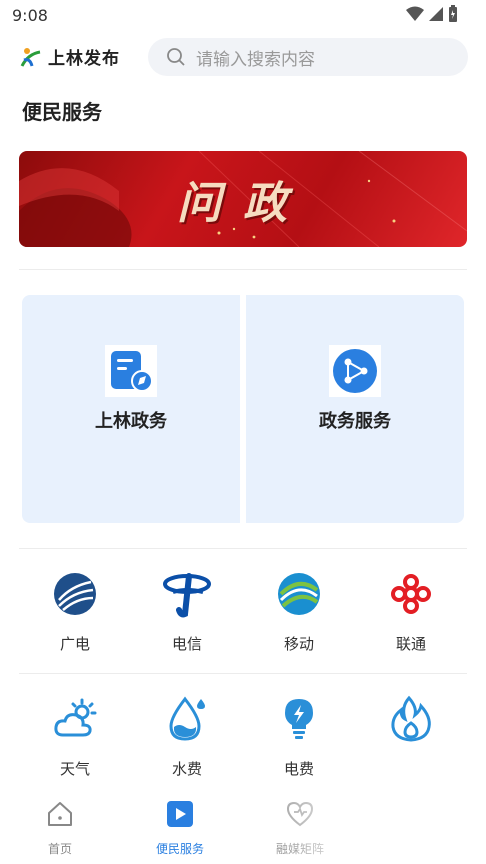 The image size is (486, 864). Describe the element at coordinates (410, 644) in the screenshot. I see `grid-label: 联通` at that location.